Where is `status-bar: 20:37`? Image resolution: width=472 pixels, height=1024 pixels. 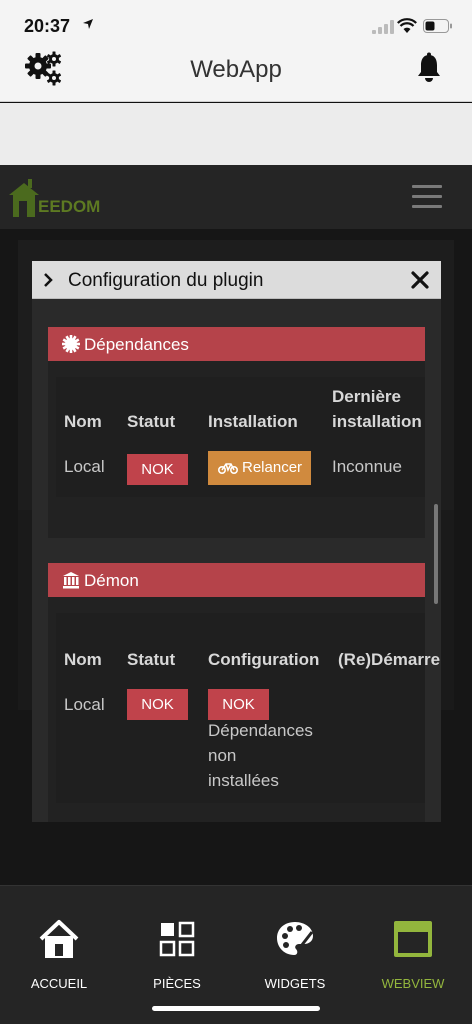
status-bar: 20:37 is located at coordinates (236, 22).